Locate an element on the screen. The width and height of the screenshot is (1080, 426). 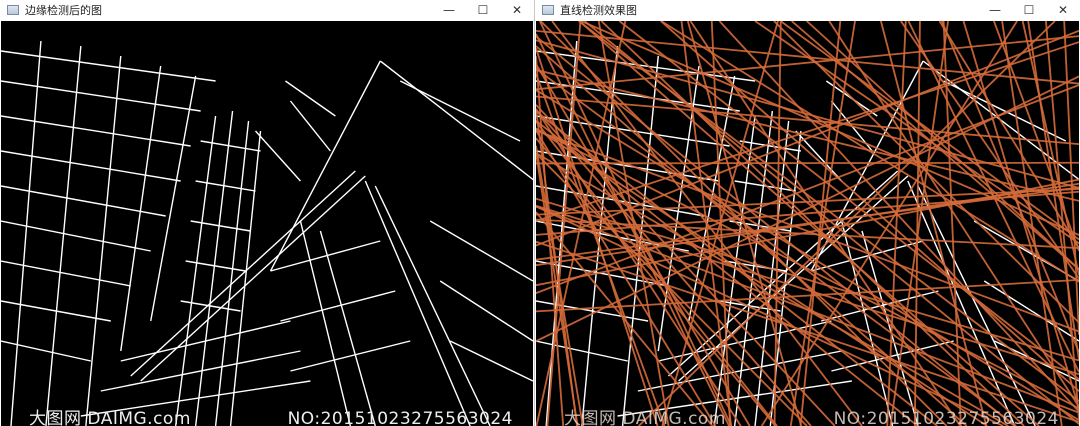
title-bar: 直线检测效果图 — ☐ ✕ is located at coordinates (807, 10).